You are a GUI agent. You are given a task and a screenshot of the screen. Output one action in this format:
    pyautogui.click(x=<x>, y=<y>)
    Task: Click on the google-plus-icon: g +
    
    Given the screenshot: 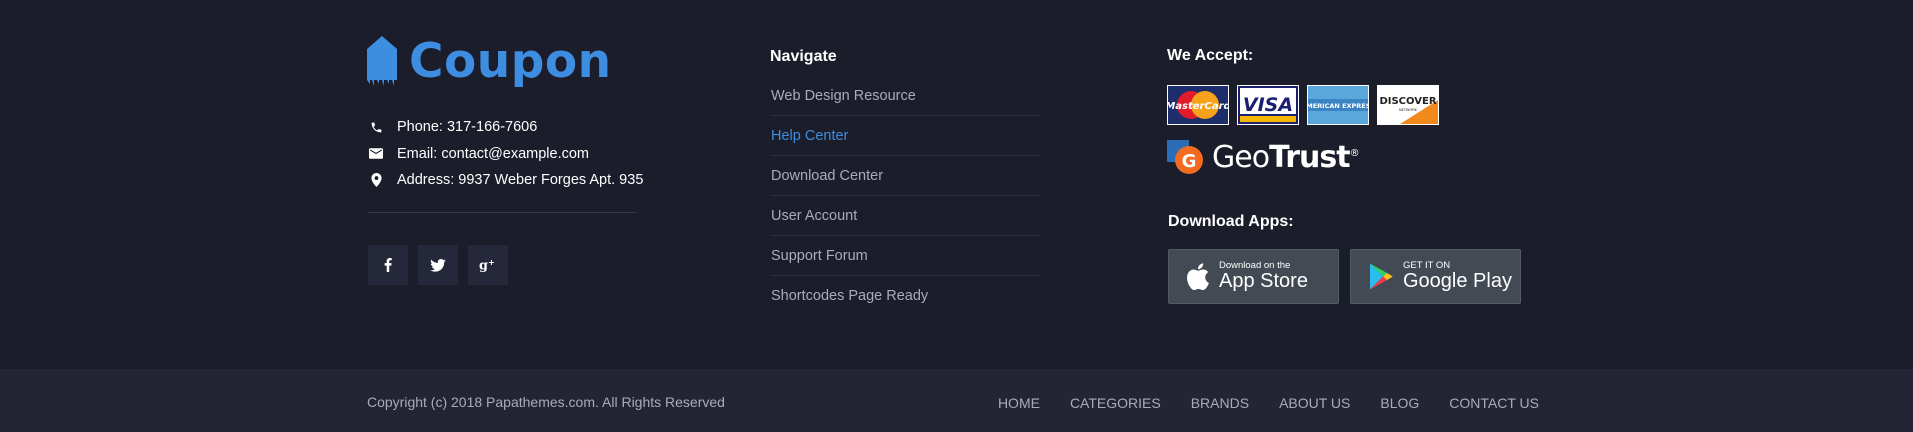 What is the action you would take?
    pyautogui.click(x=487, y=265)
    